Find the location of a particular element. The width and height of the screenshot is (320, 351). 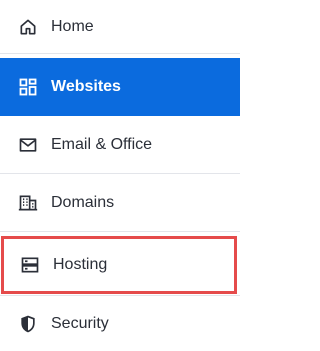

sidebar-item-home: Home is located at coordinates (120, 26).